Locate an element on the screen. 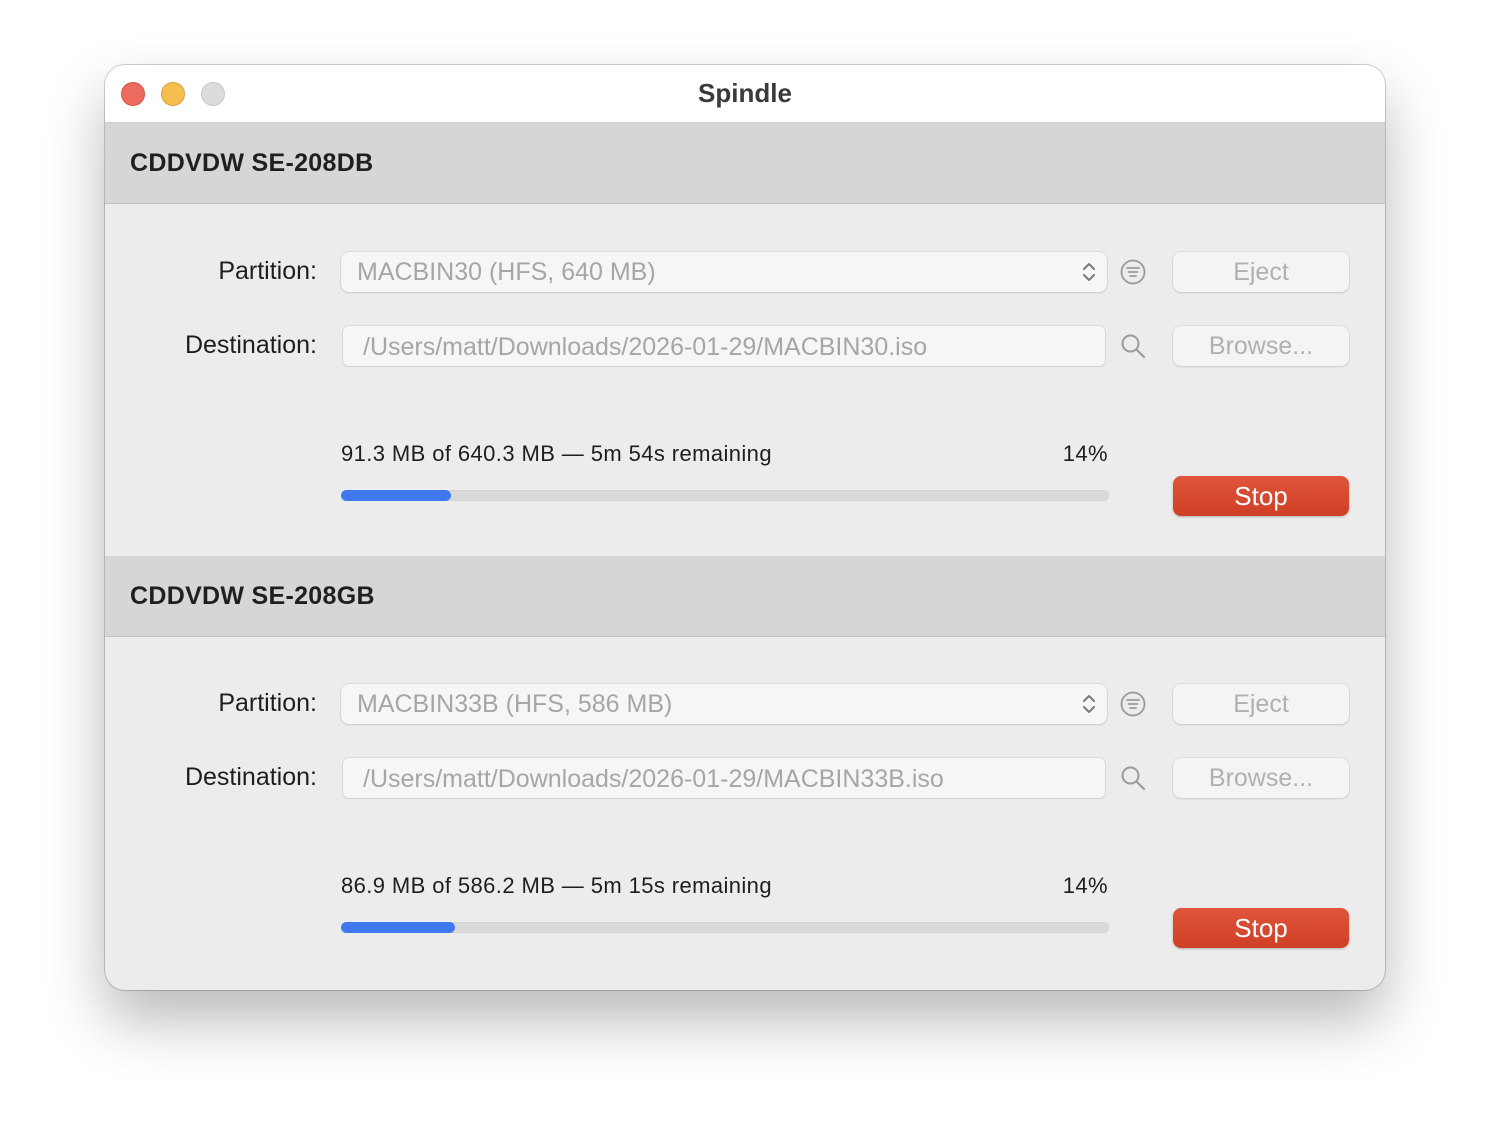  progress-status-text: 86.9 MB of 586.2 MB — 5m 15s remaining is located at coordinates (556, 885).